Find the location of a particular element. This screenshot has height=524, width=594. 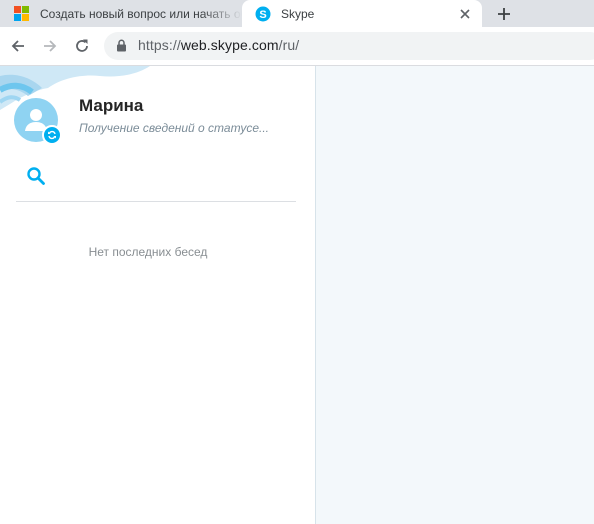

url-path: /ru/ is located at coordinates (289, 45).